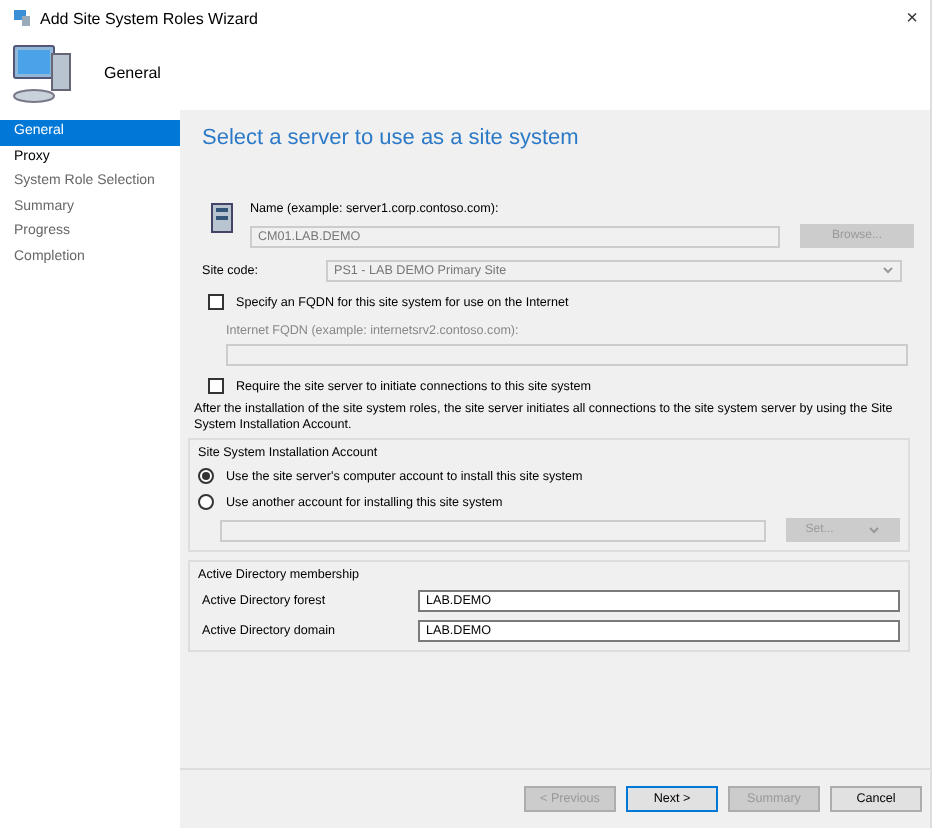  What do you see at coordinates (912, 18) in the screenshot?
I see `close-button: ×` at bounding box center [912, 18].